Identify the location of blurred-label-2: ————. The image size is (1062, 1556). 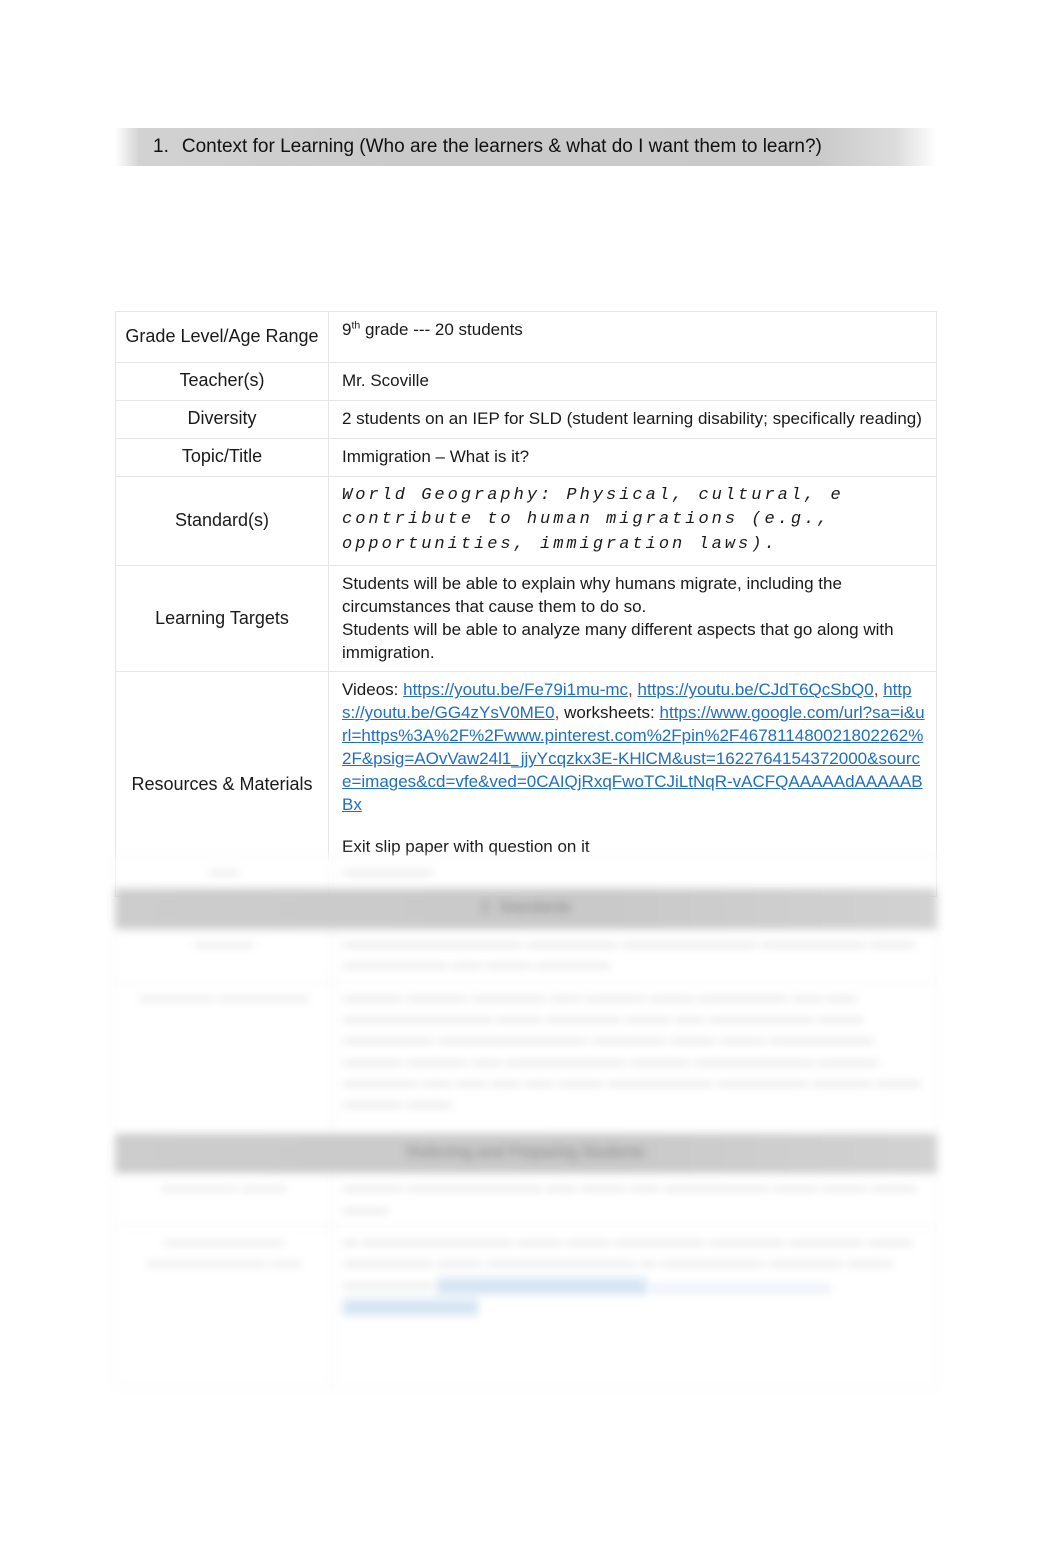
(224, 955).